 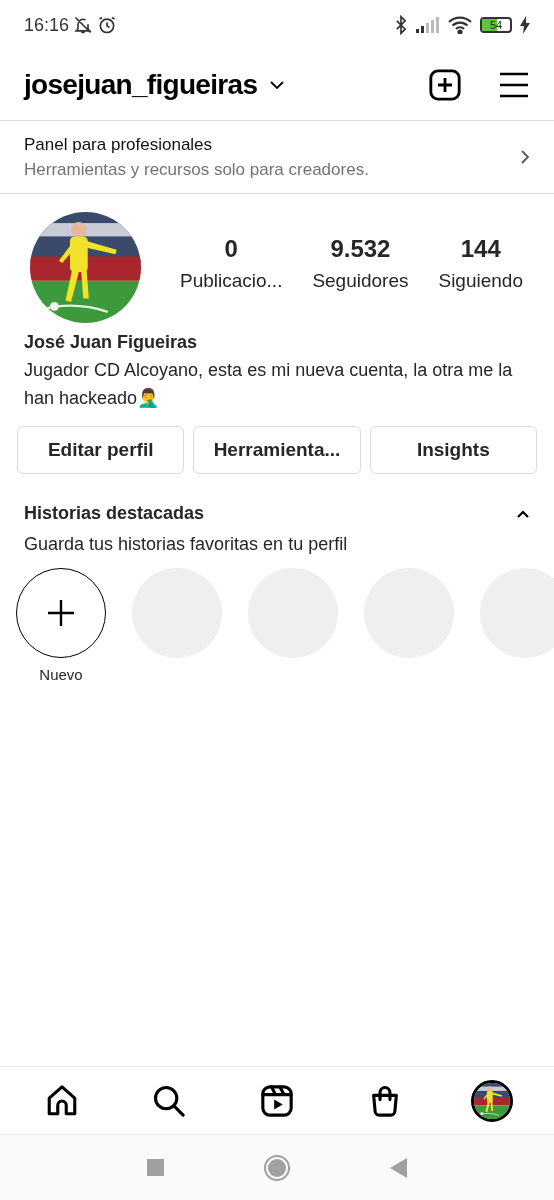 What do you see at coordinates (277, 157) in the screenshot?
I see `pro-panel: Panel para profesionales Herramientas y recursos solo para creadores.` at bounding box center [277, 157].